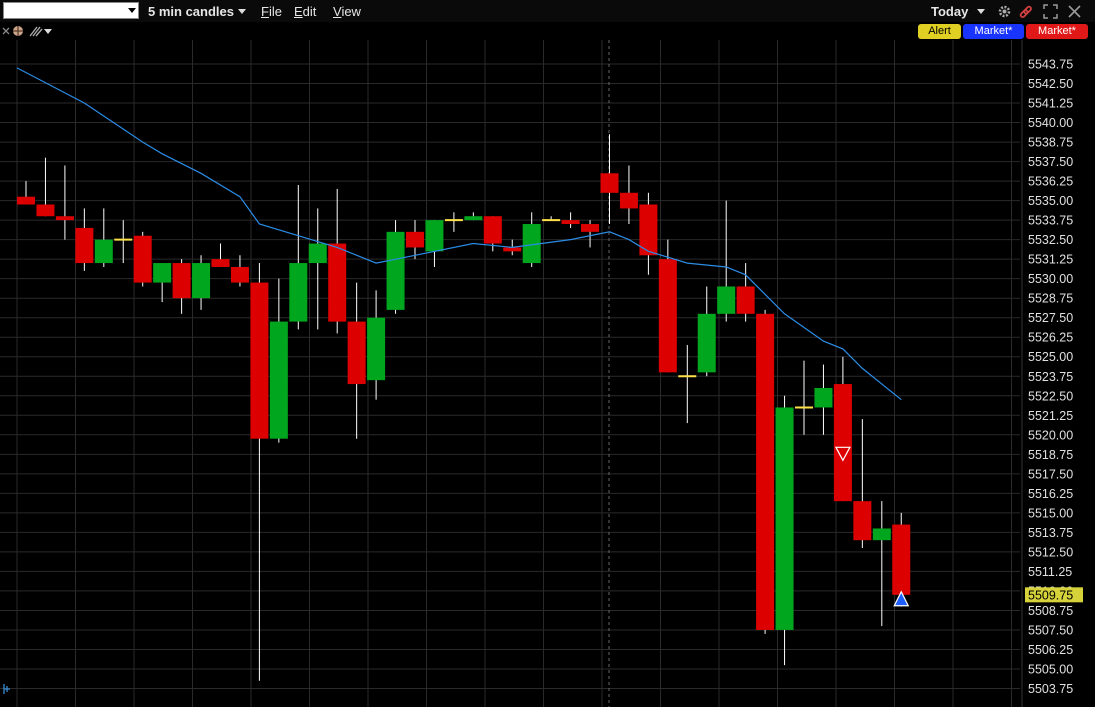 Image resolution: width=1095 pixels, height=707 pixels. I want to click on range-dropdown: Today, so click(958, 11).